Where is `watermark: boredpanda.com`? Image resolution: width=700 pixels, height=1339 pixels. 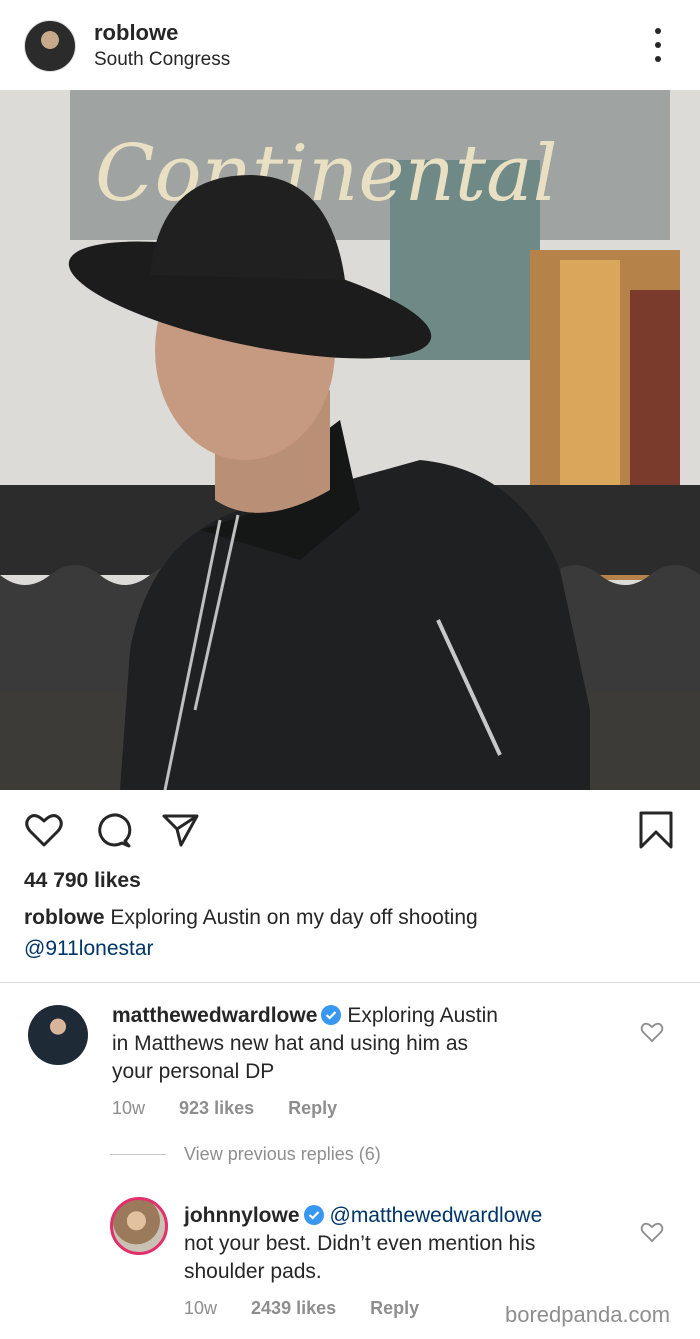
watermark: boredpanda.com is located at coordinates (588, 1314).